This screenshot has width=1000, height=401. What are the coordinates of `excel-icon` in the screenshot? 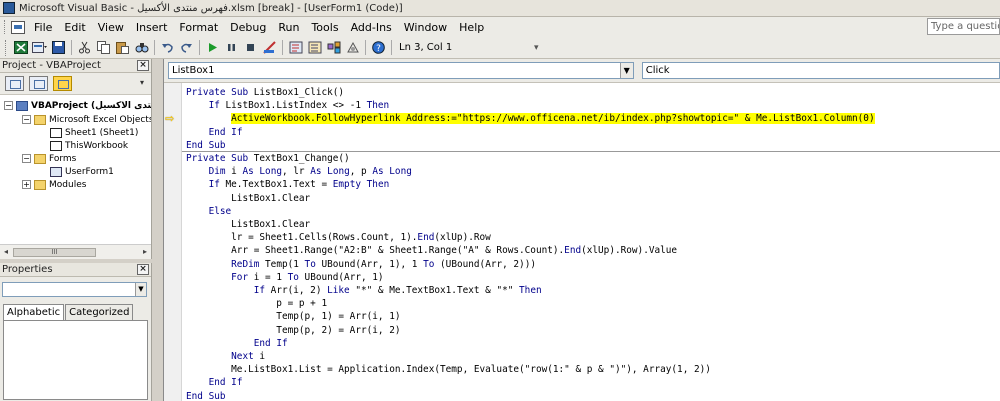 It's located at (20, 48).